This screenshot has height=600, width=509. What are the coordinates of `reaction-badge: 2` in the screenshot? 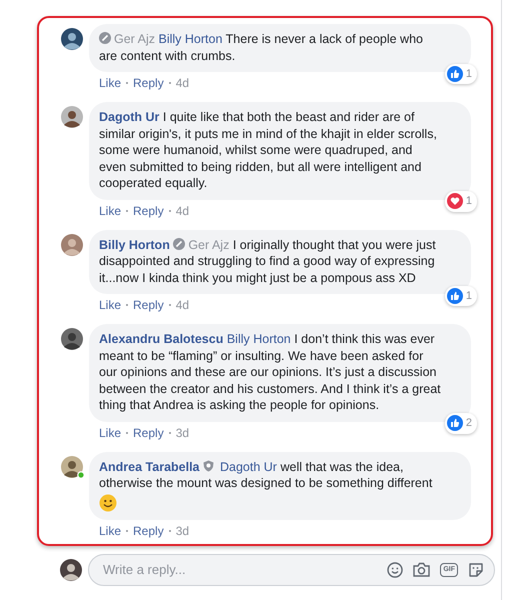 It's located at (460, 423).